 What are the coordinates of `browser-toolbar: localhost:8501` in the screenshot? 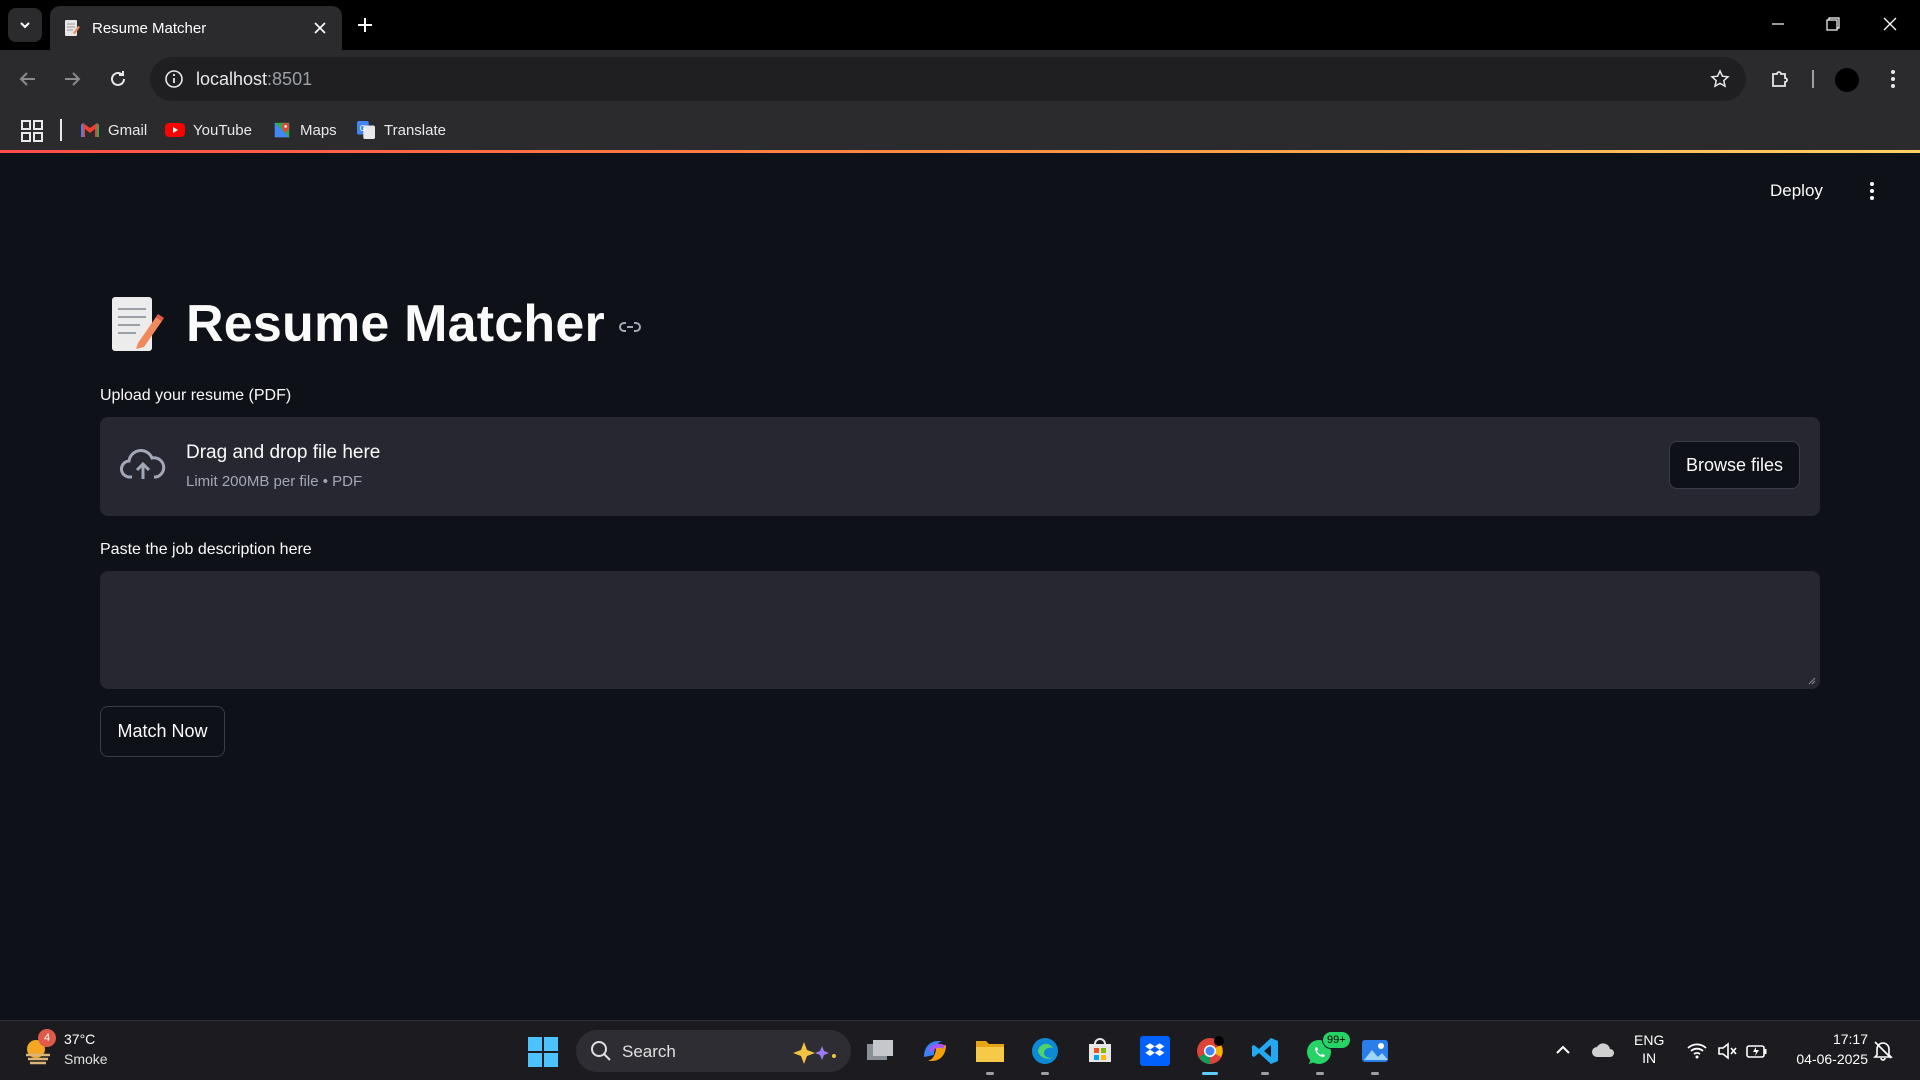 It's located at (960, 79).